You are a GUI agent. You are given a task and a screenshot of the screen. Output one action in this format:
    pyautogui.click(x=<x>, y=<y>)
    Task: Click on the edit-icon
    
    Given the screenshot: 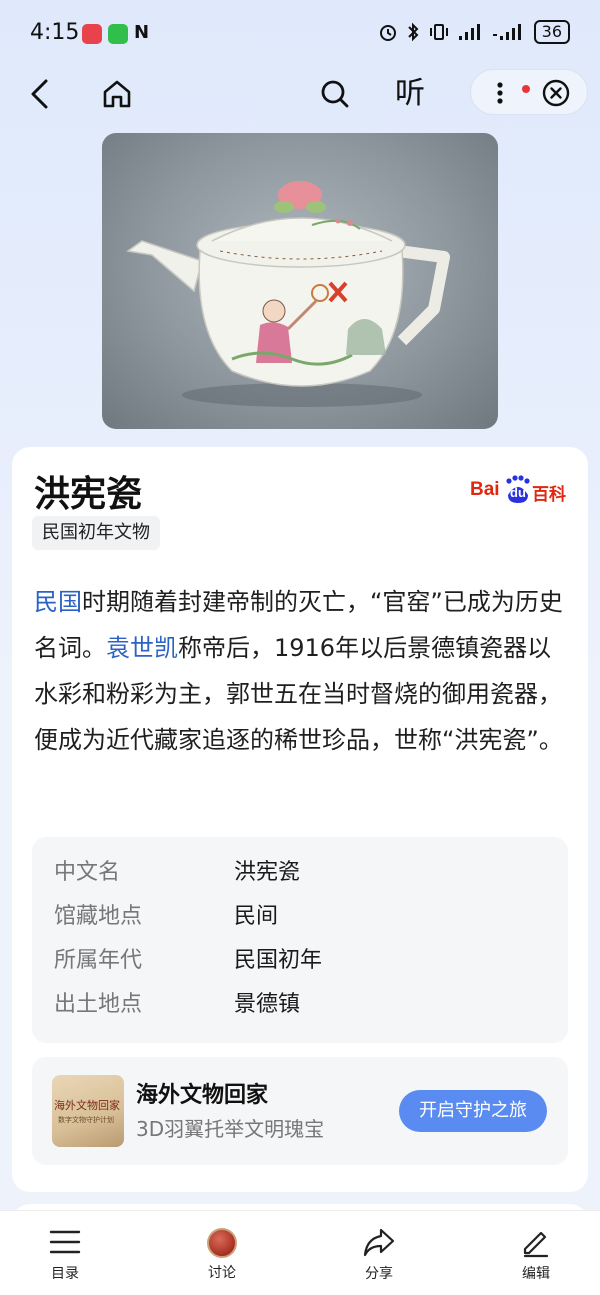 What is the action you would take?
    pyautogui.click(x=536, y=1244)
    